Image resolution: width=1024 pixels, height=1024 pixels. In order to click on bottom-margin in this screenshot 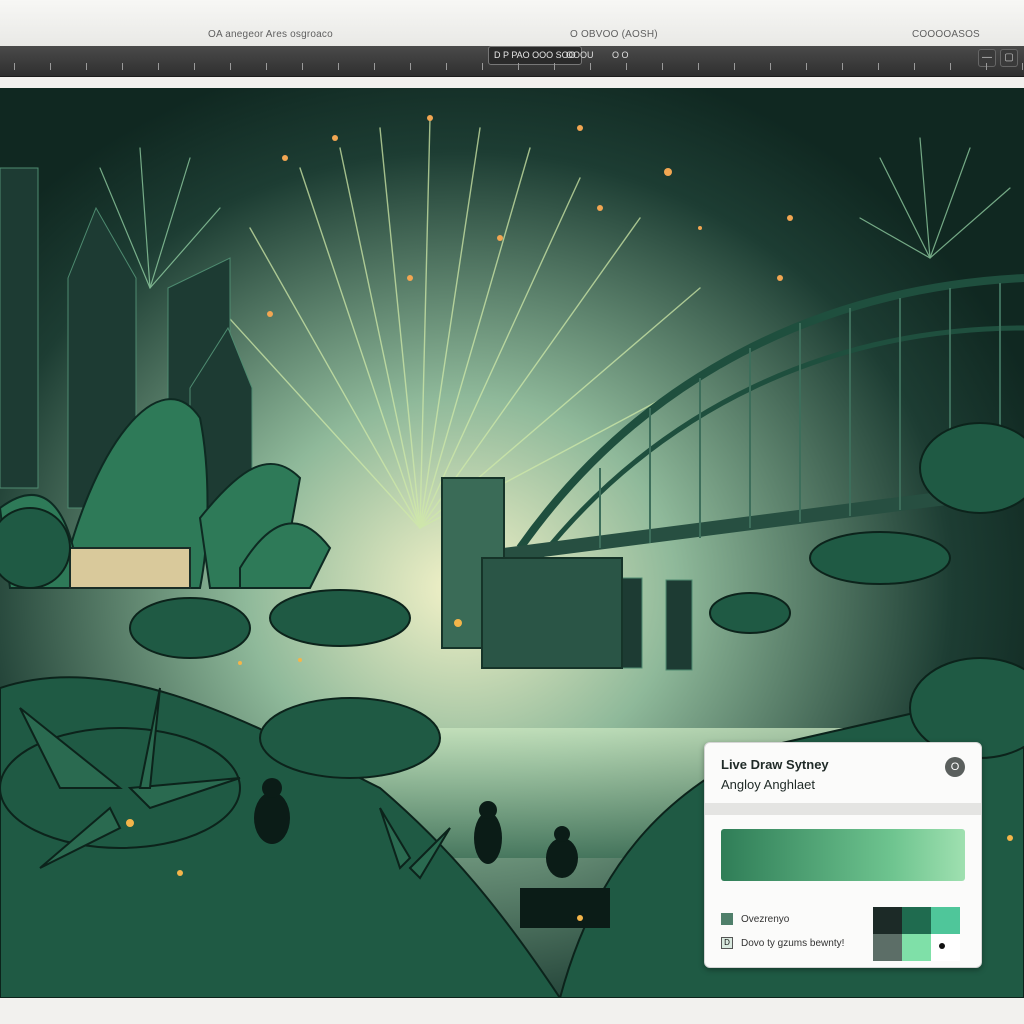, I will do `click(512, 1011)`.